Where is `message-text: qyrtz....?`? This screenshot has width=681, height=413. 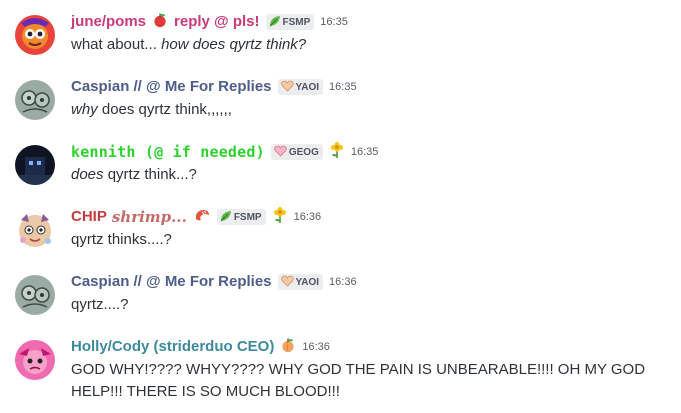
message-text: qyrtz....? is located at coordinates (366, 305).